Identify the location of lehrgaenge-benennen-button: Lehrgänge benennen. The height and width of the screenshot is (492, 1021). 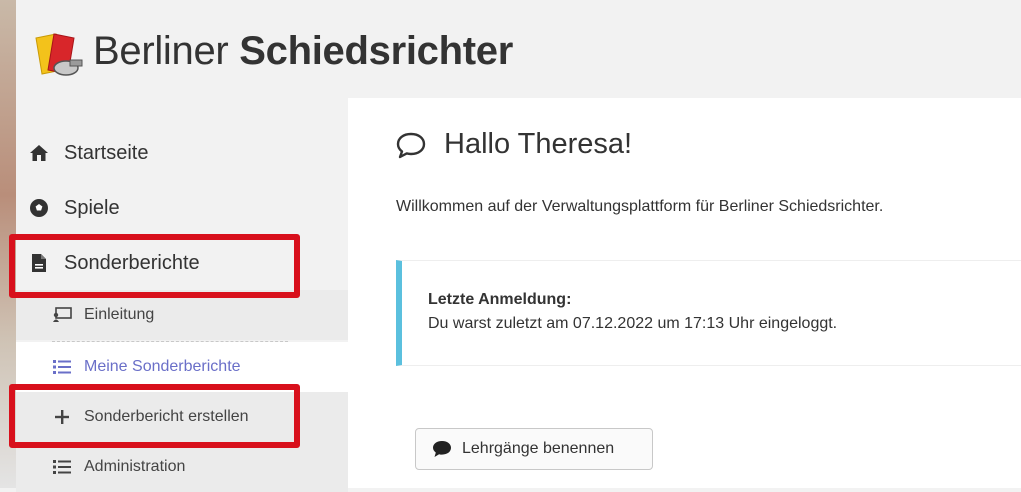
(534, 449).